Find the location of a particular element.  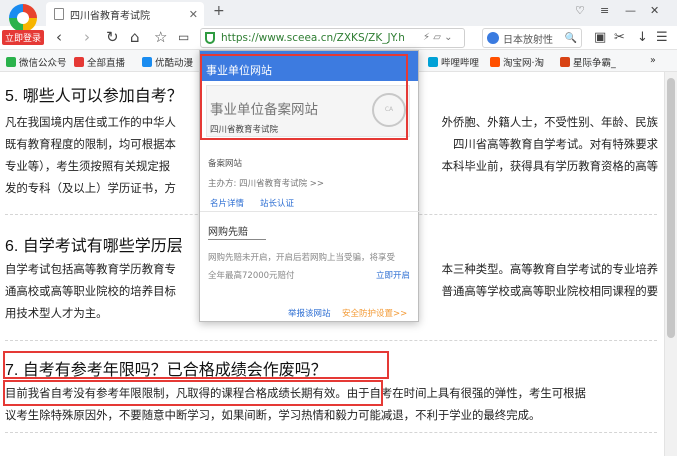

enable-button: 立即开启 is located at coordinates (393, 275).